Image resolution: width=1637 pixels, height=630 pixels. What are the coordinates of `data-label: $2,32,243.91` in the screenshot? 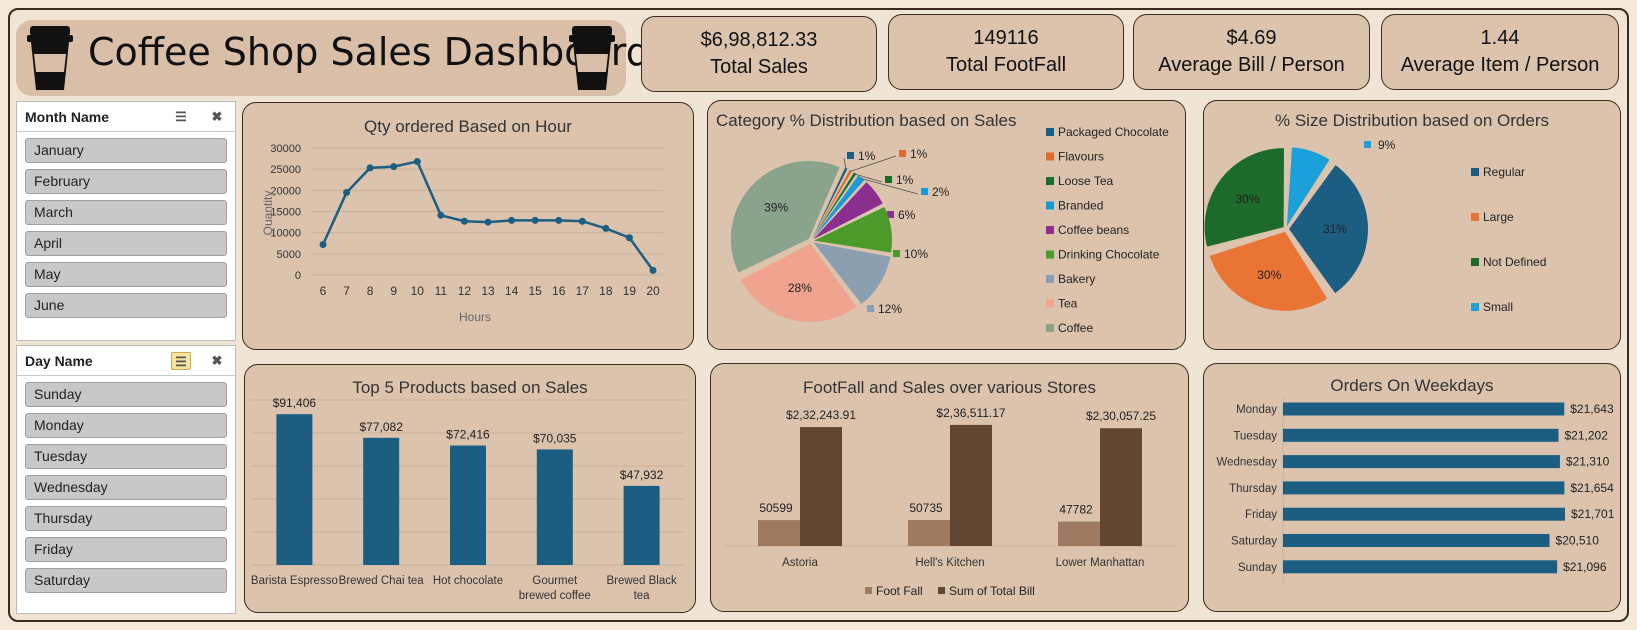 It's located at (821, 415).